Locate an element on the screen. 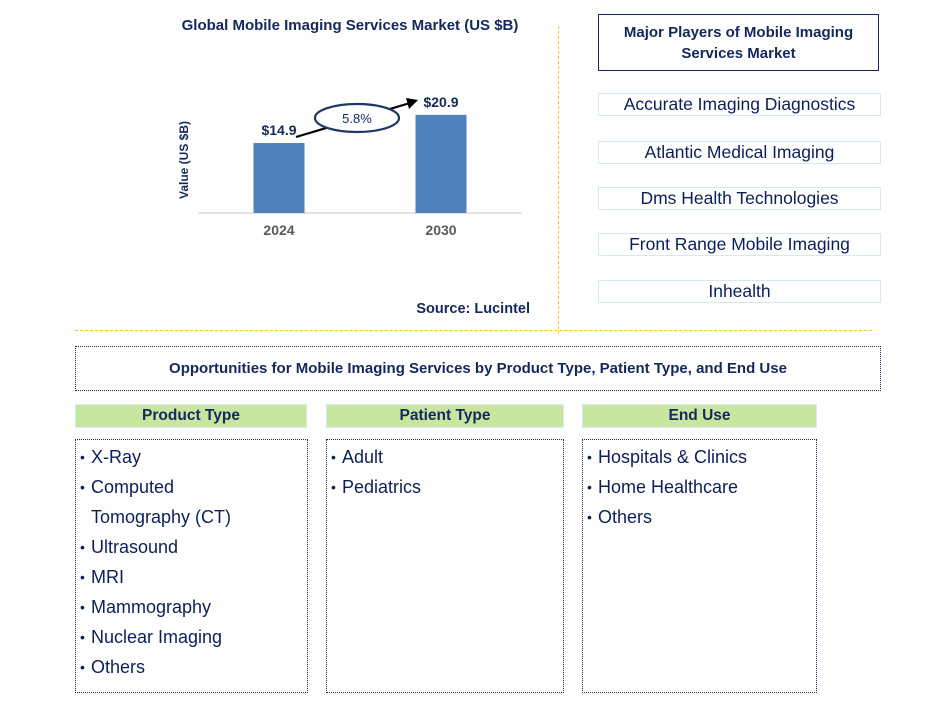  horizontal-divider is located at coordinates (473, 330).